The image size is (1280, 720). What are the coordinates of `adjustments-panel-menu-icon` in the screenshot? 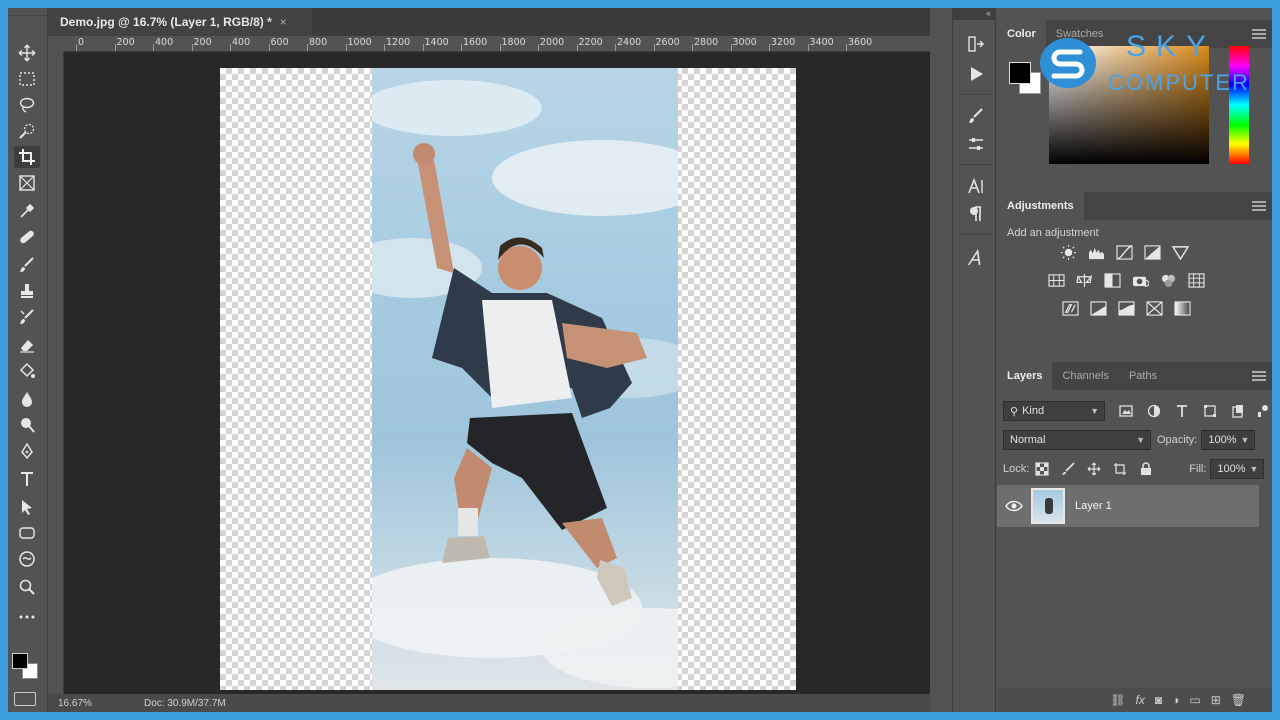 It's located at (1259, 206).